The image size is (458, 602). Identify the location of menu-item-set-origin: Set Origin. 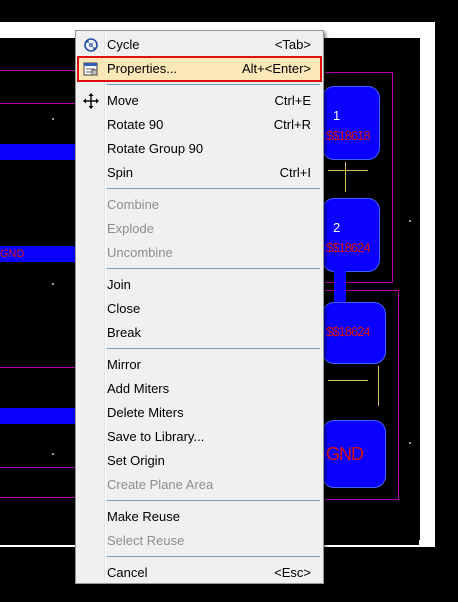
(199, 461).